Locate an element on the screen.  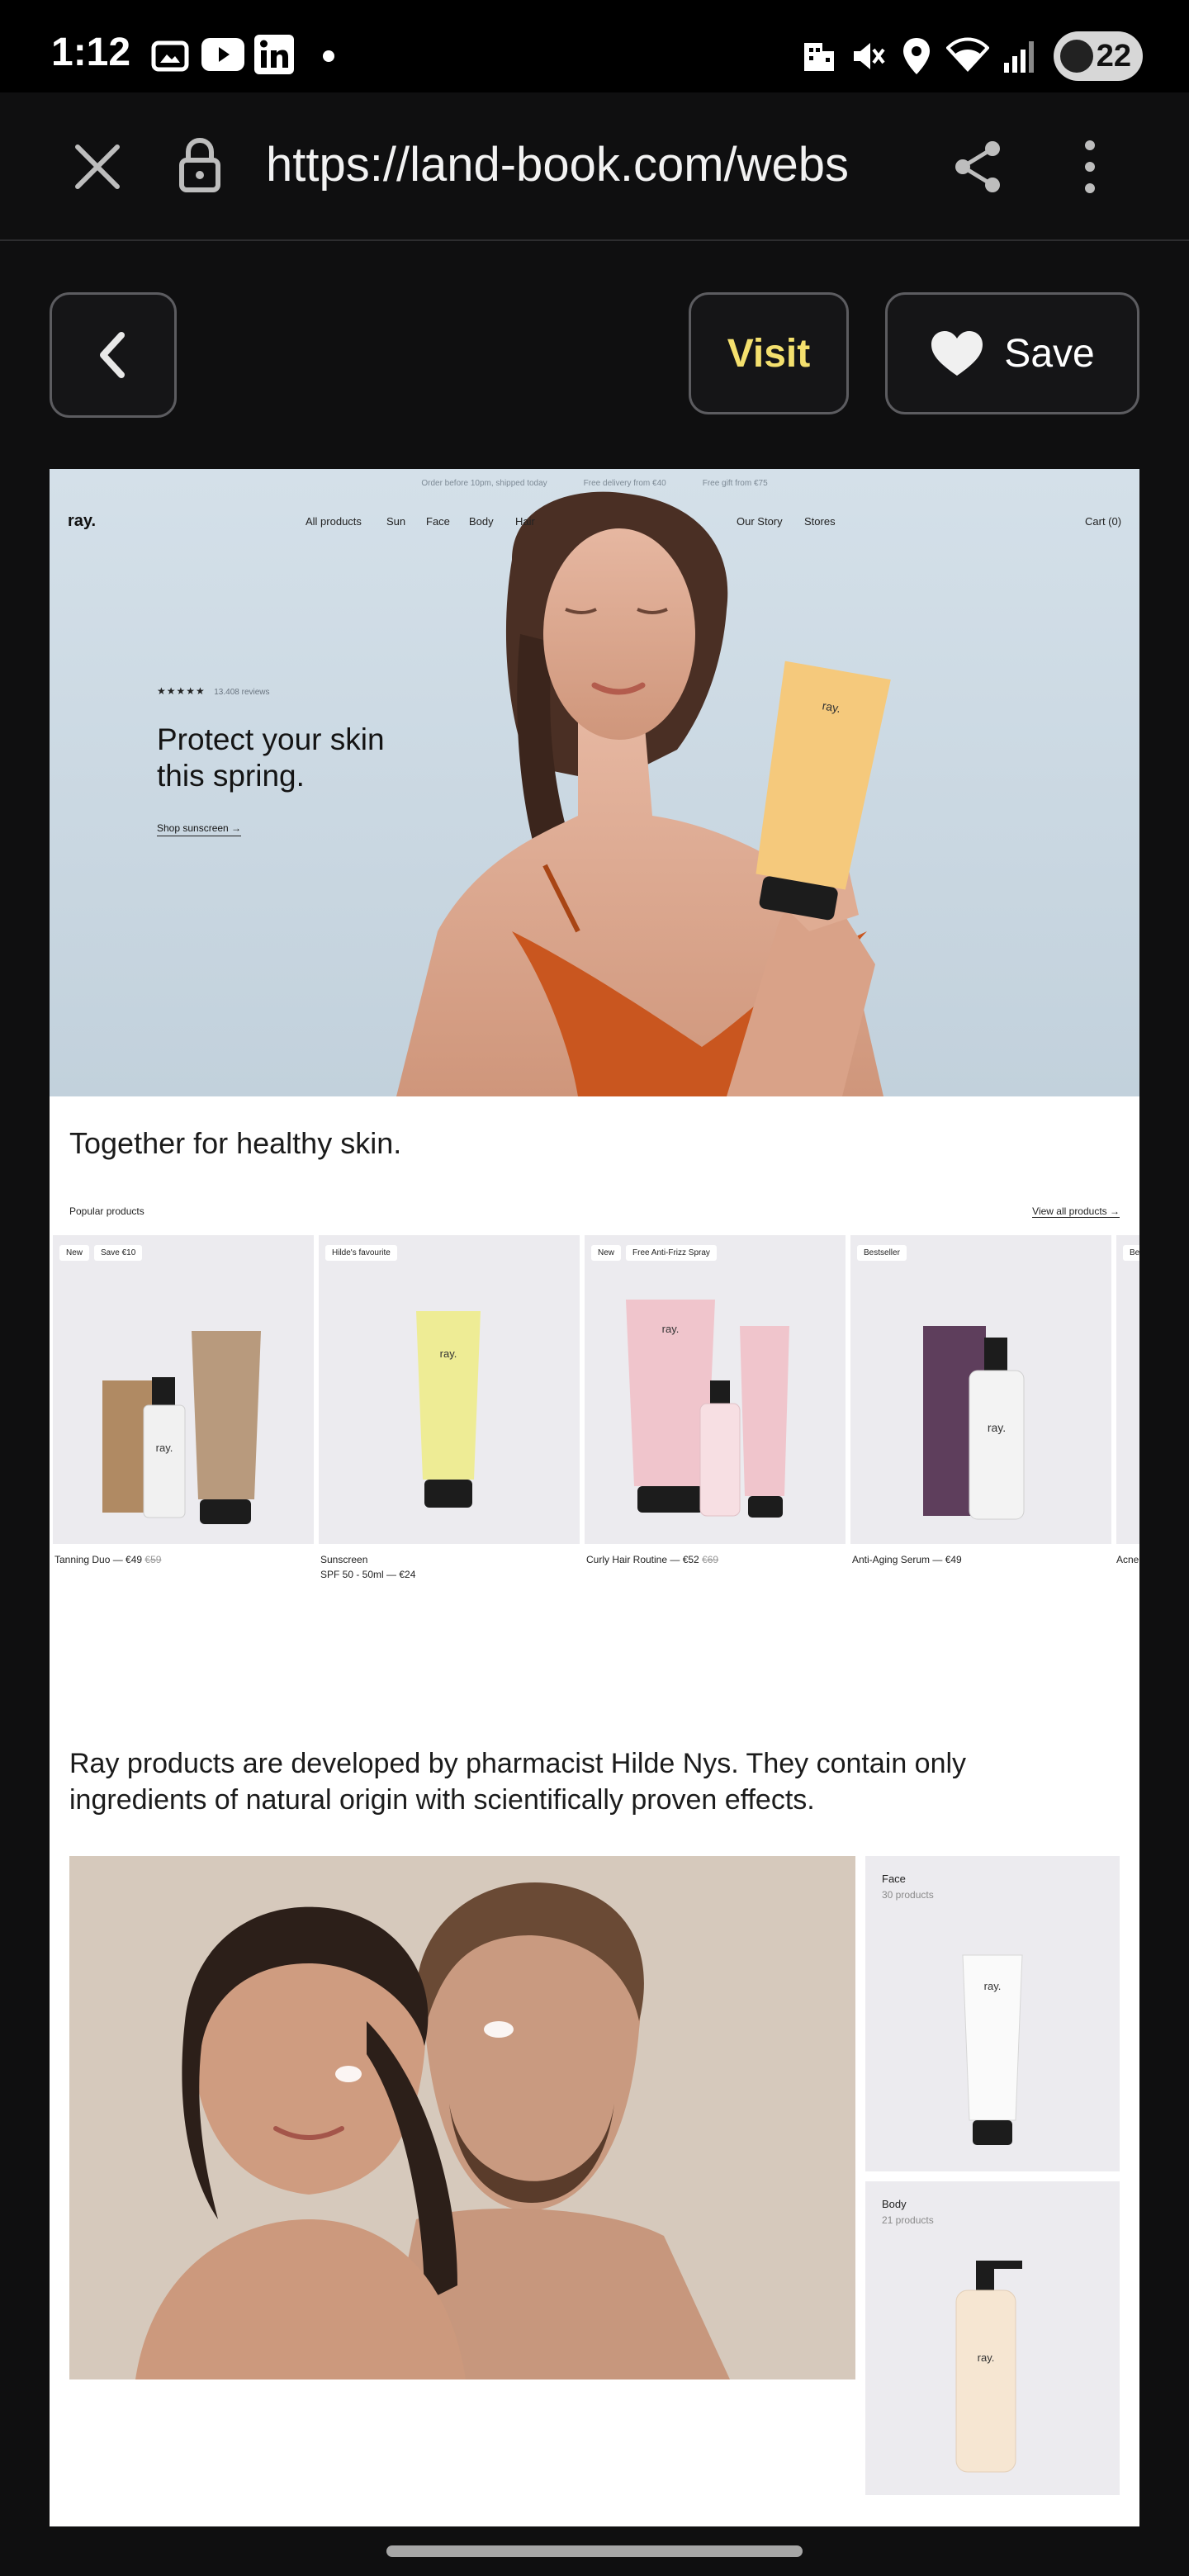
visit-button: Visit is located at coordinates (769, 353).